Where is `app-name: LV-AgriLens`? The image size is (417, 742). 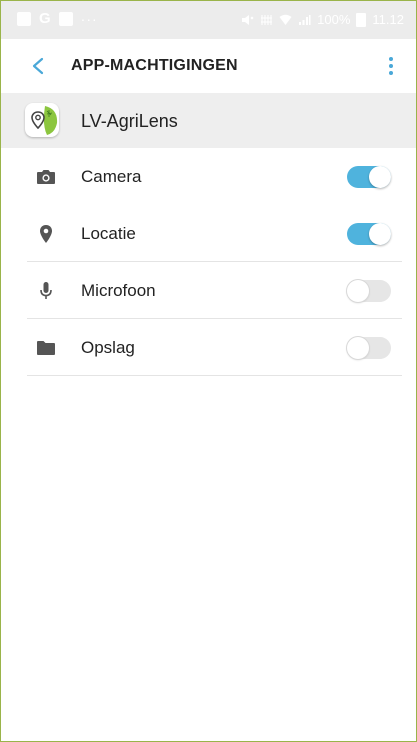 app-name: LV-AgriLens is located at coordinates (129, 121).